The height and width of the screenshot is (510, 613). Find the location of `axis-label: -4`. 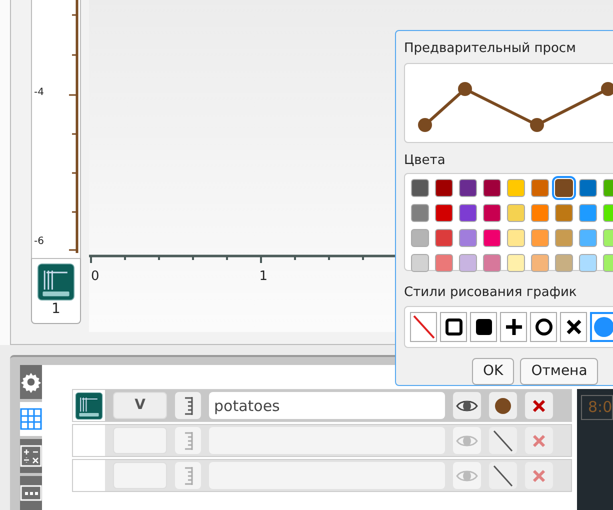

axis-label: -4 is located at coordinates (39, 93).